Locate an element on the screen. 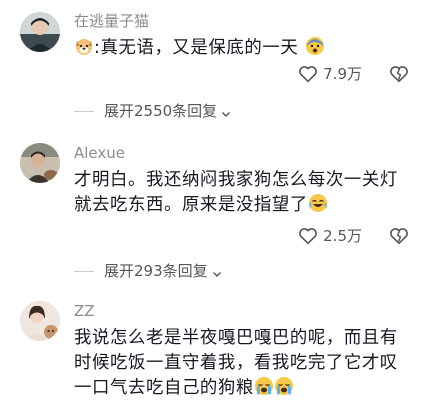 The image size is (432, 410). dog-face-emoji-icon is located at coordinates (84, 46).